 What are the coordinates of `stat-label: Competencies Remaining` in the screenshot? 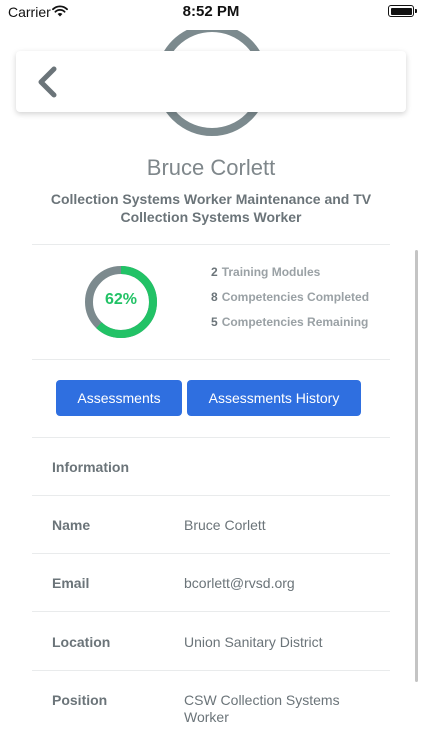 It's located at (295, 322).